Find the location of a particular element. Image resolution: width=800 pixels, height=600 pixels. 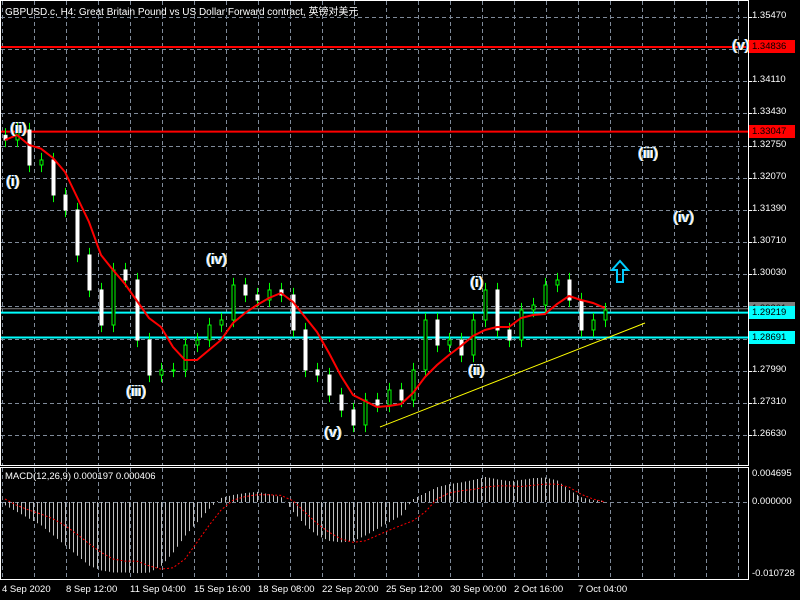

price-tick: 1.31390 is located at coordinates (769, 208).